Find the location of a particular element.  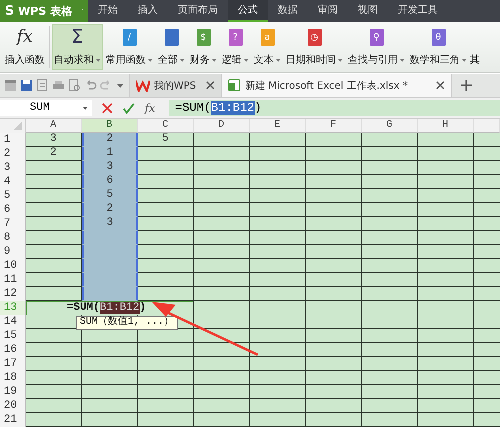

name-box: SUM is located at coordinates (46, 108).